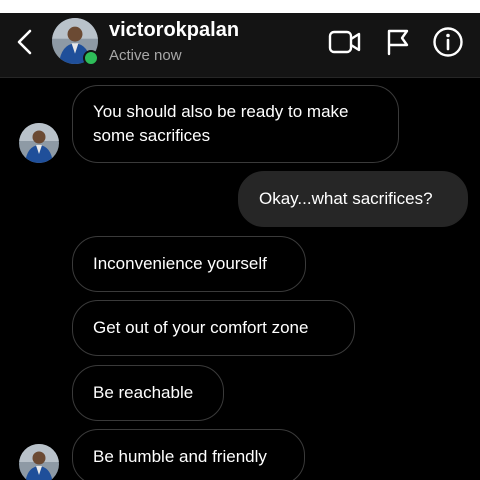 This screenshot has height=480, width=480. I want to click on back-button, so click(25, 42).